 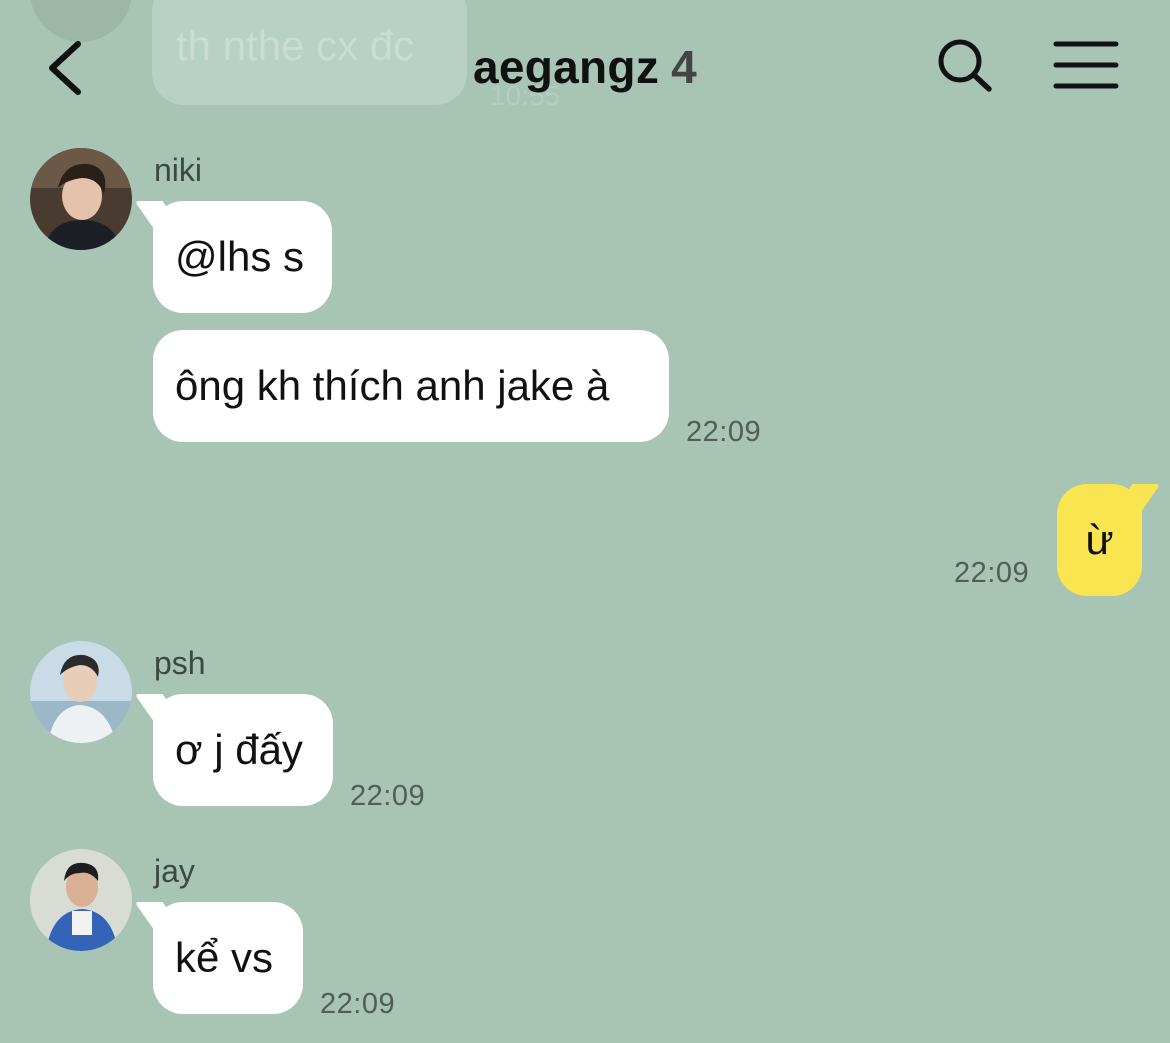 I want to click on avatar-jay, so click(x=81, y=900).